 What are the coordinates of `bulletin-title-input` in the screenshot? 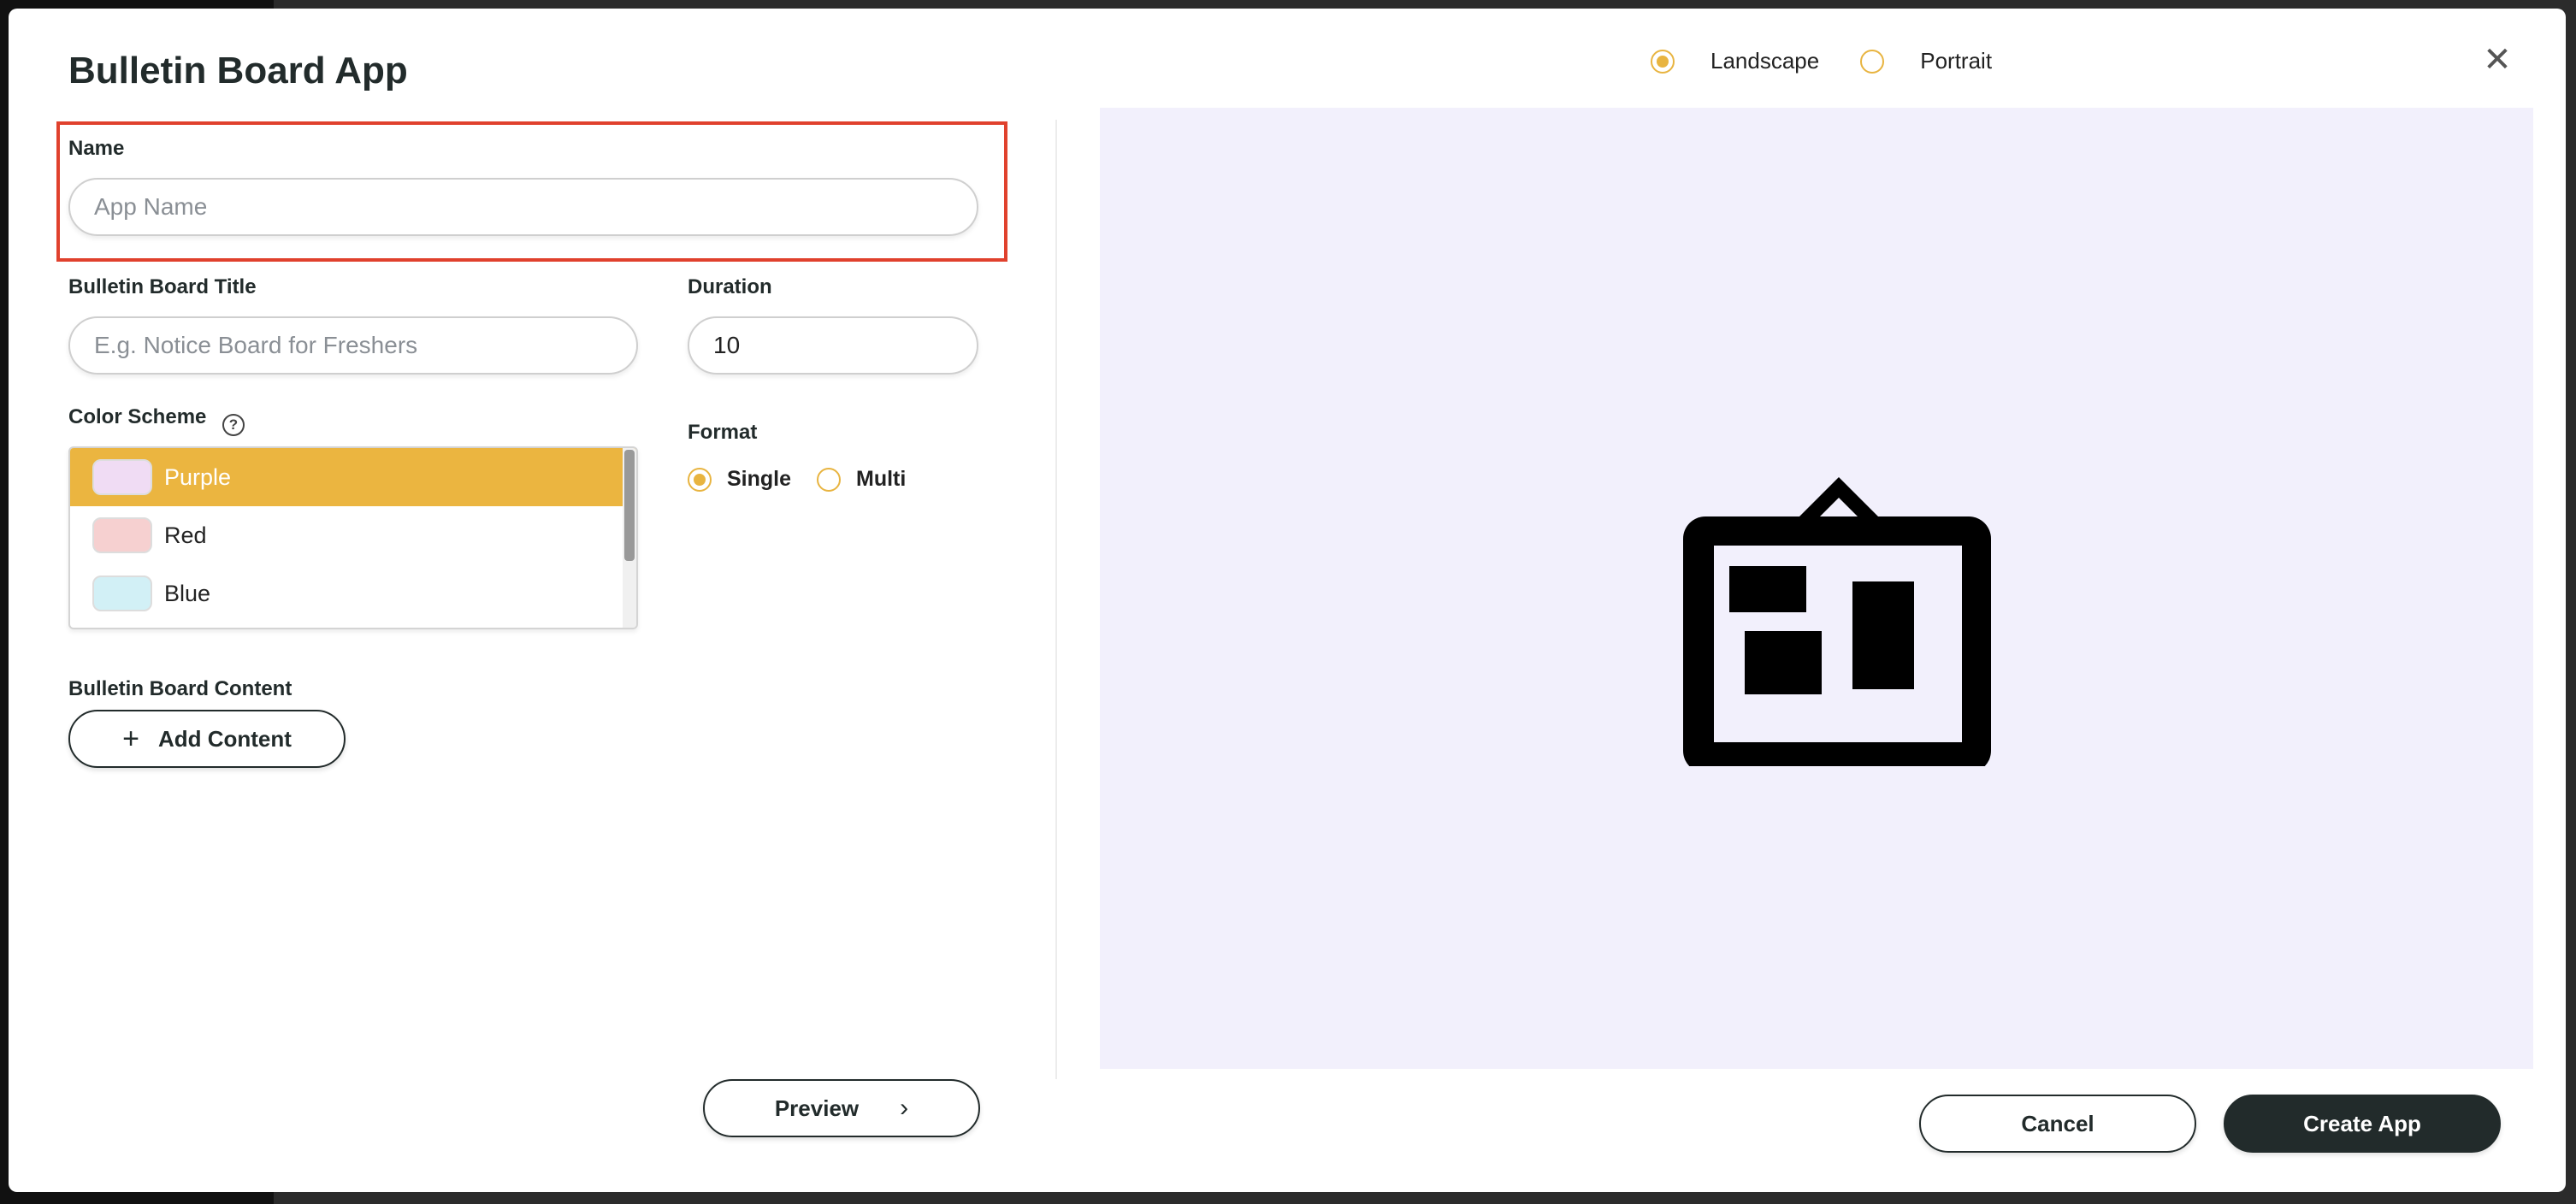 It's located at (353, 346).